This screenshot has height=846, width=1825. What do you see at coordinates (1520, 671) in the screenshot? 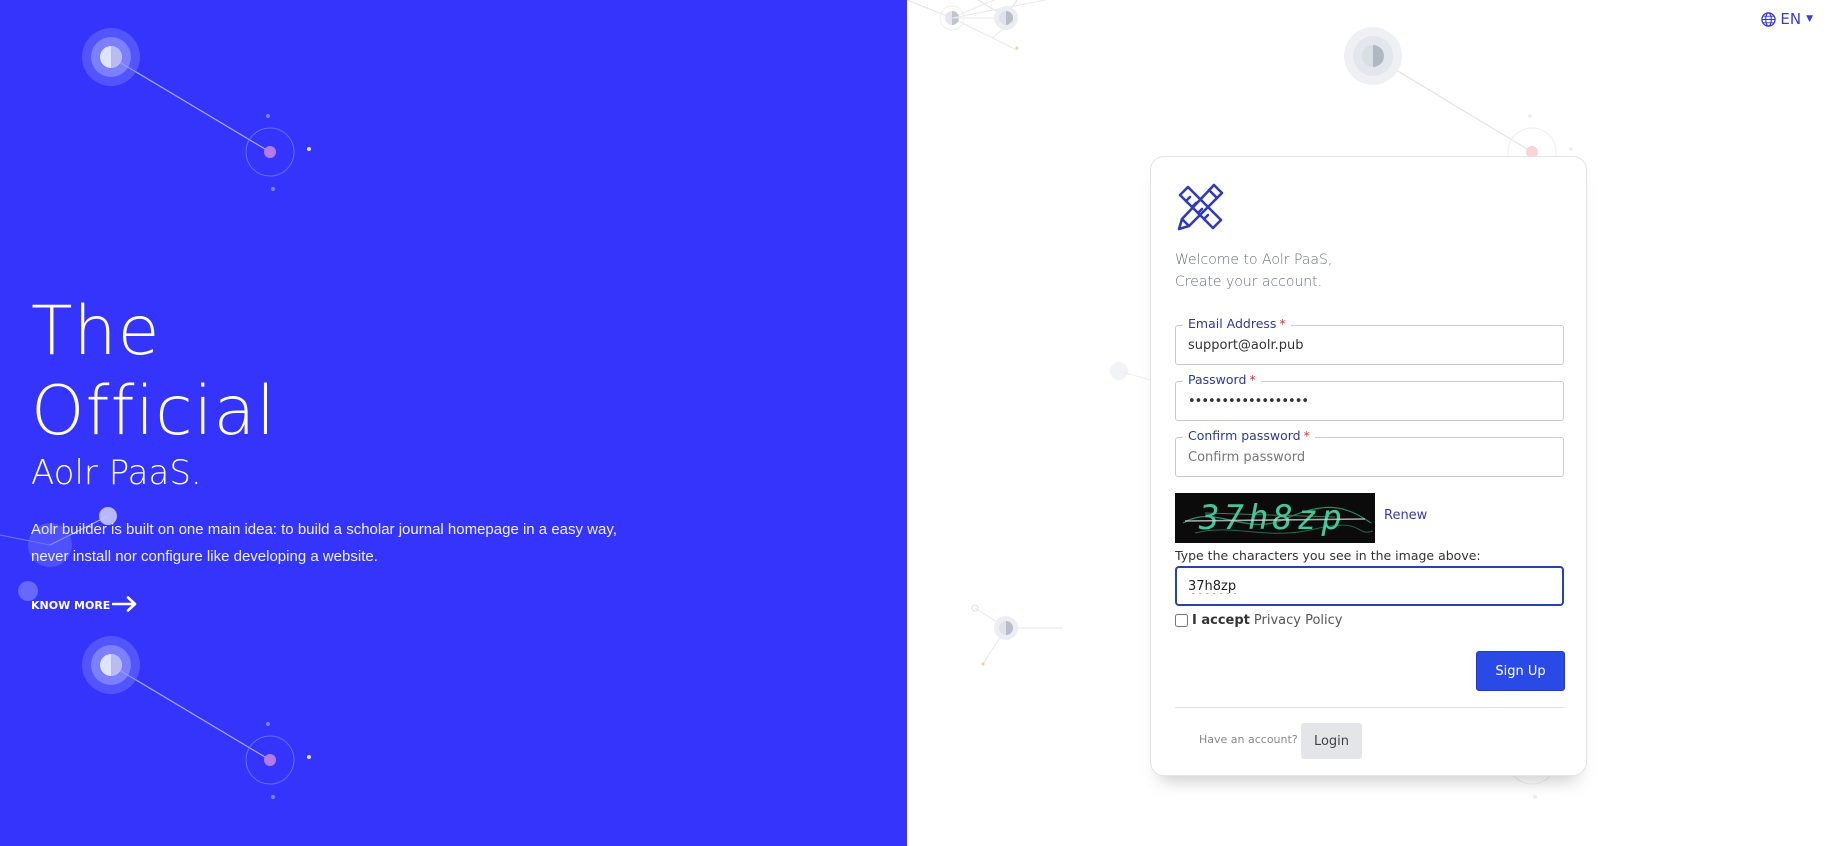
I see `signup-button: Sign Up` at bounding box center [1520, 671].